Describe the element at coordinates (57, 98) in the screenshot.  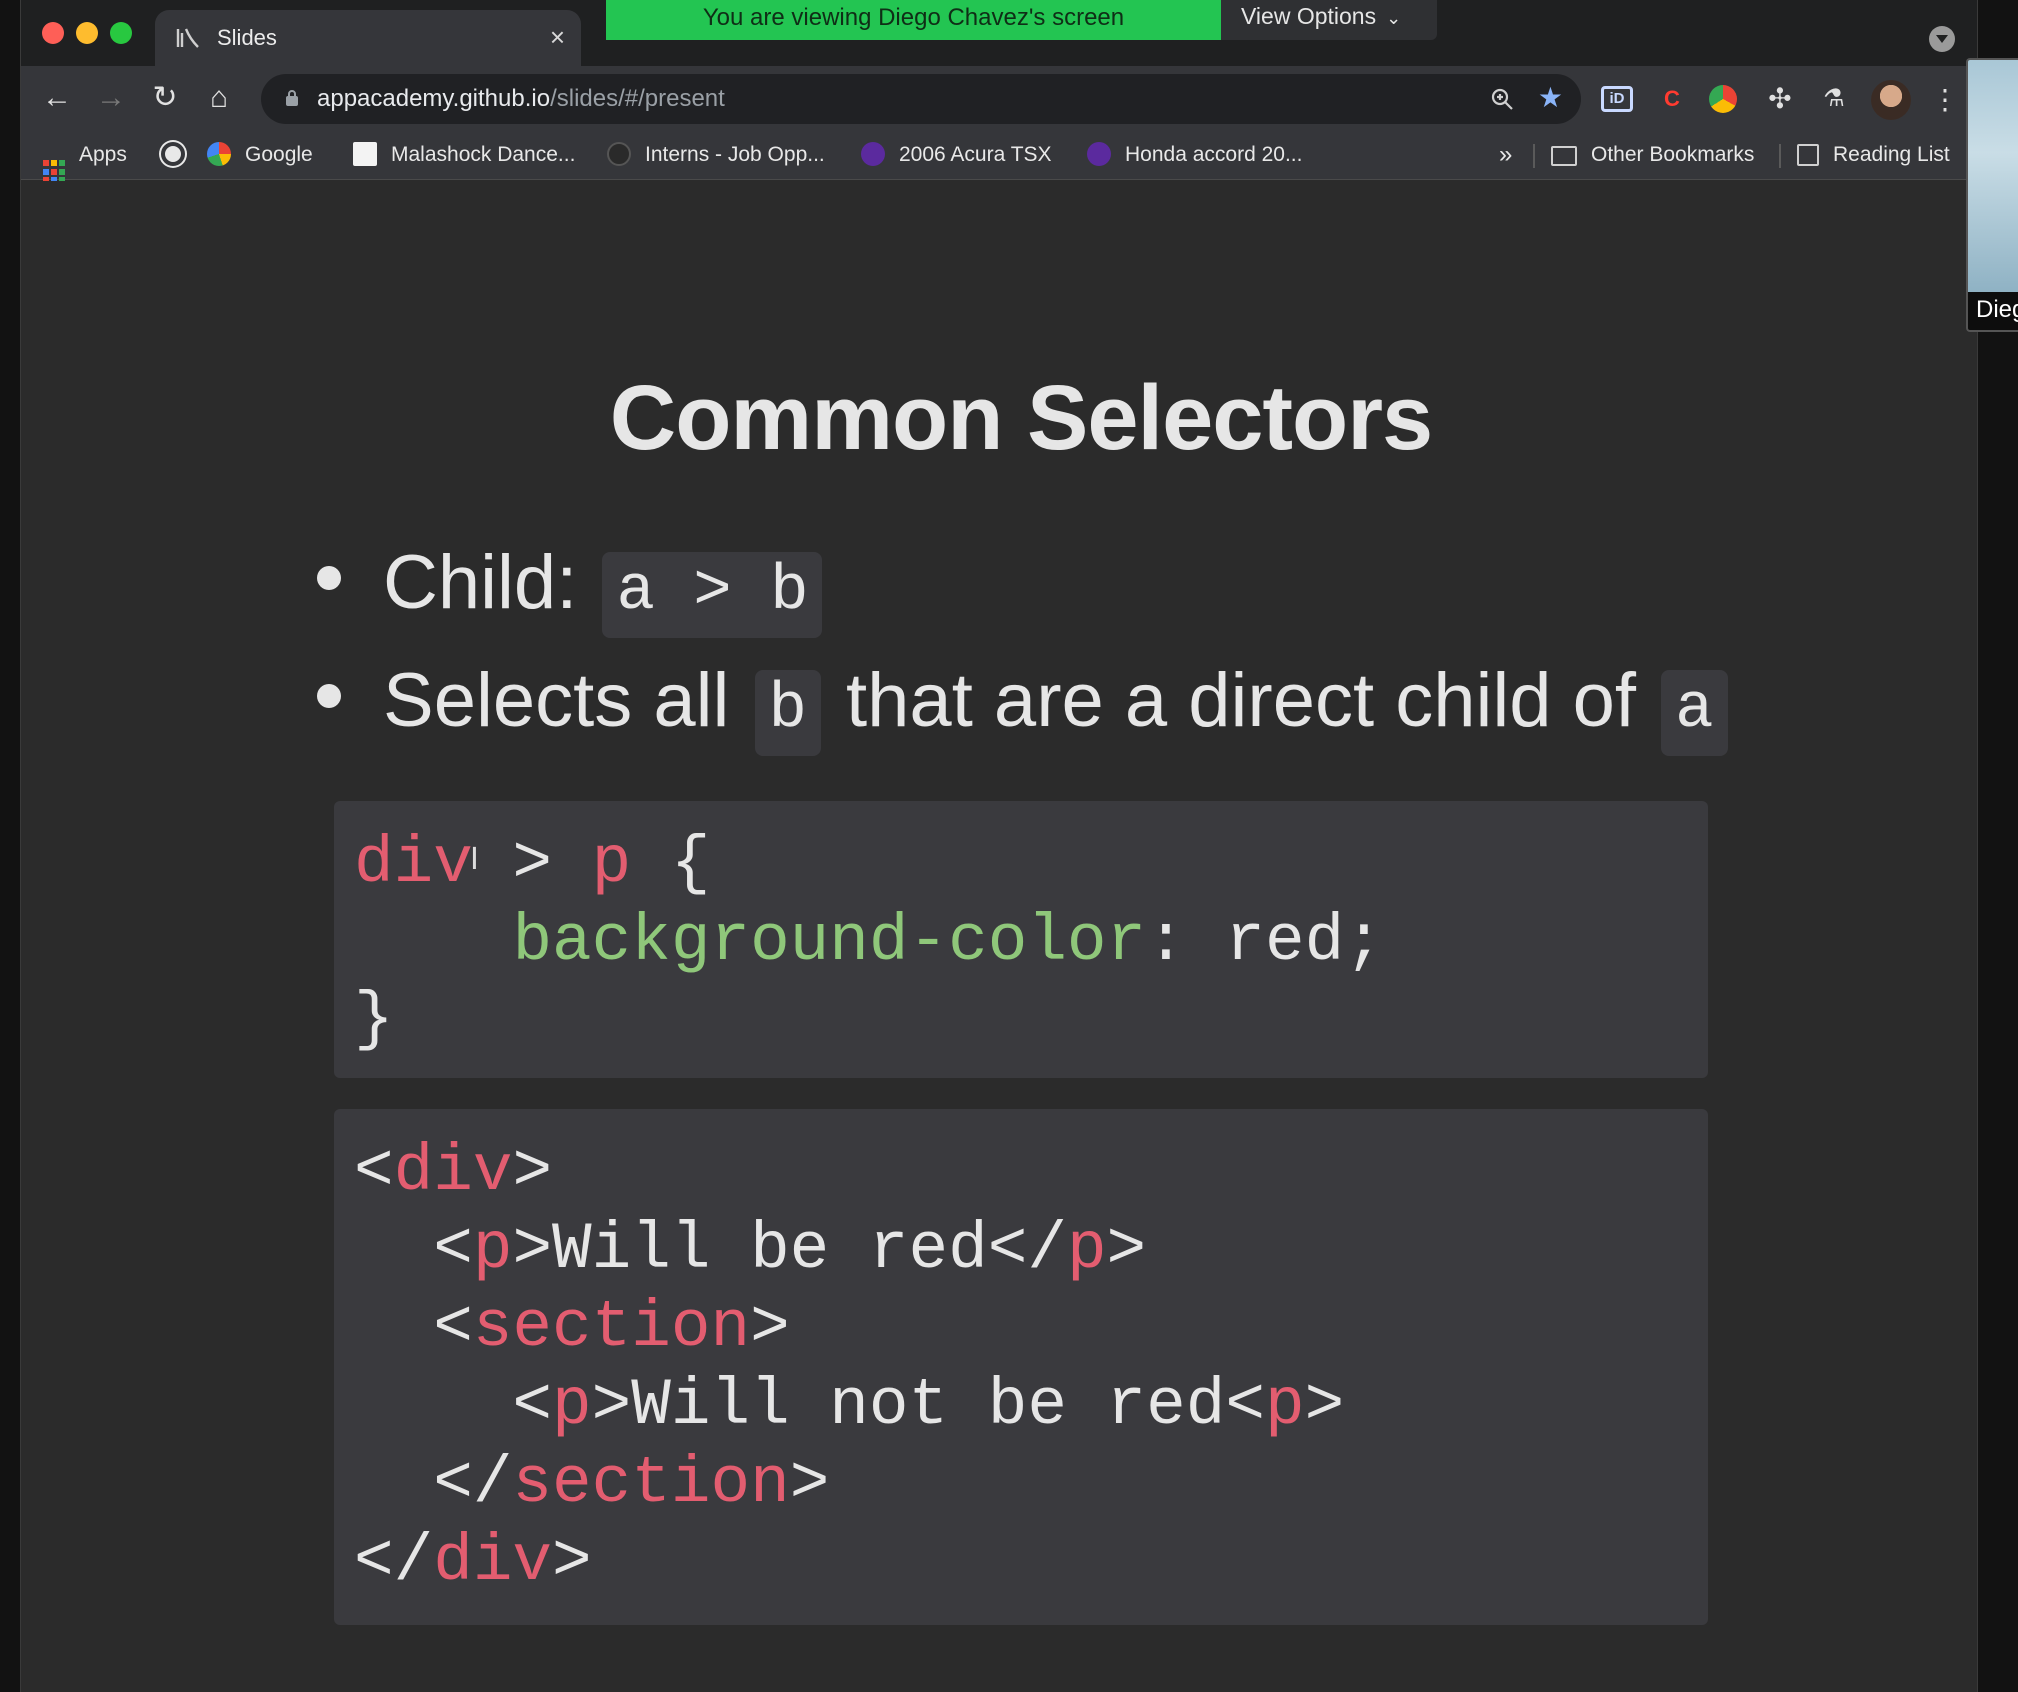
I see `back-icon: ←` at that location.